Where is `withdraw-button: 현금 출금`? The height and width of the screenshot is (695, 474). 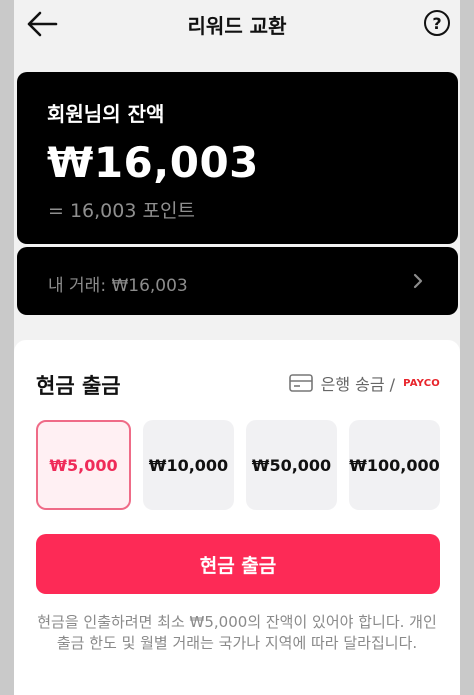 withdraw-button: 현금 출금 is located at coordinates (238, 564).